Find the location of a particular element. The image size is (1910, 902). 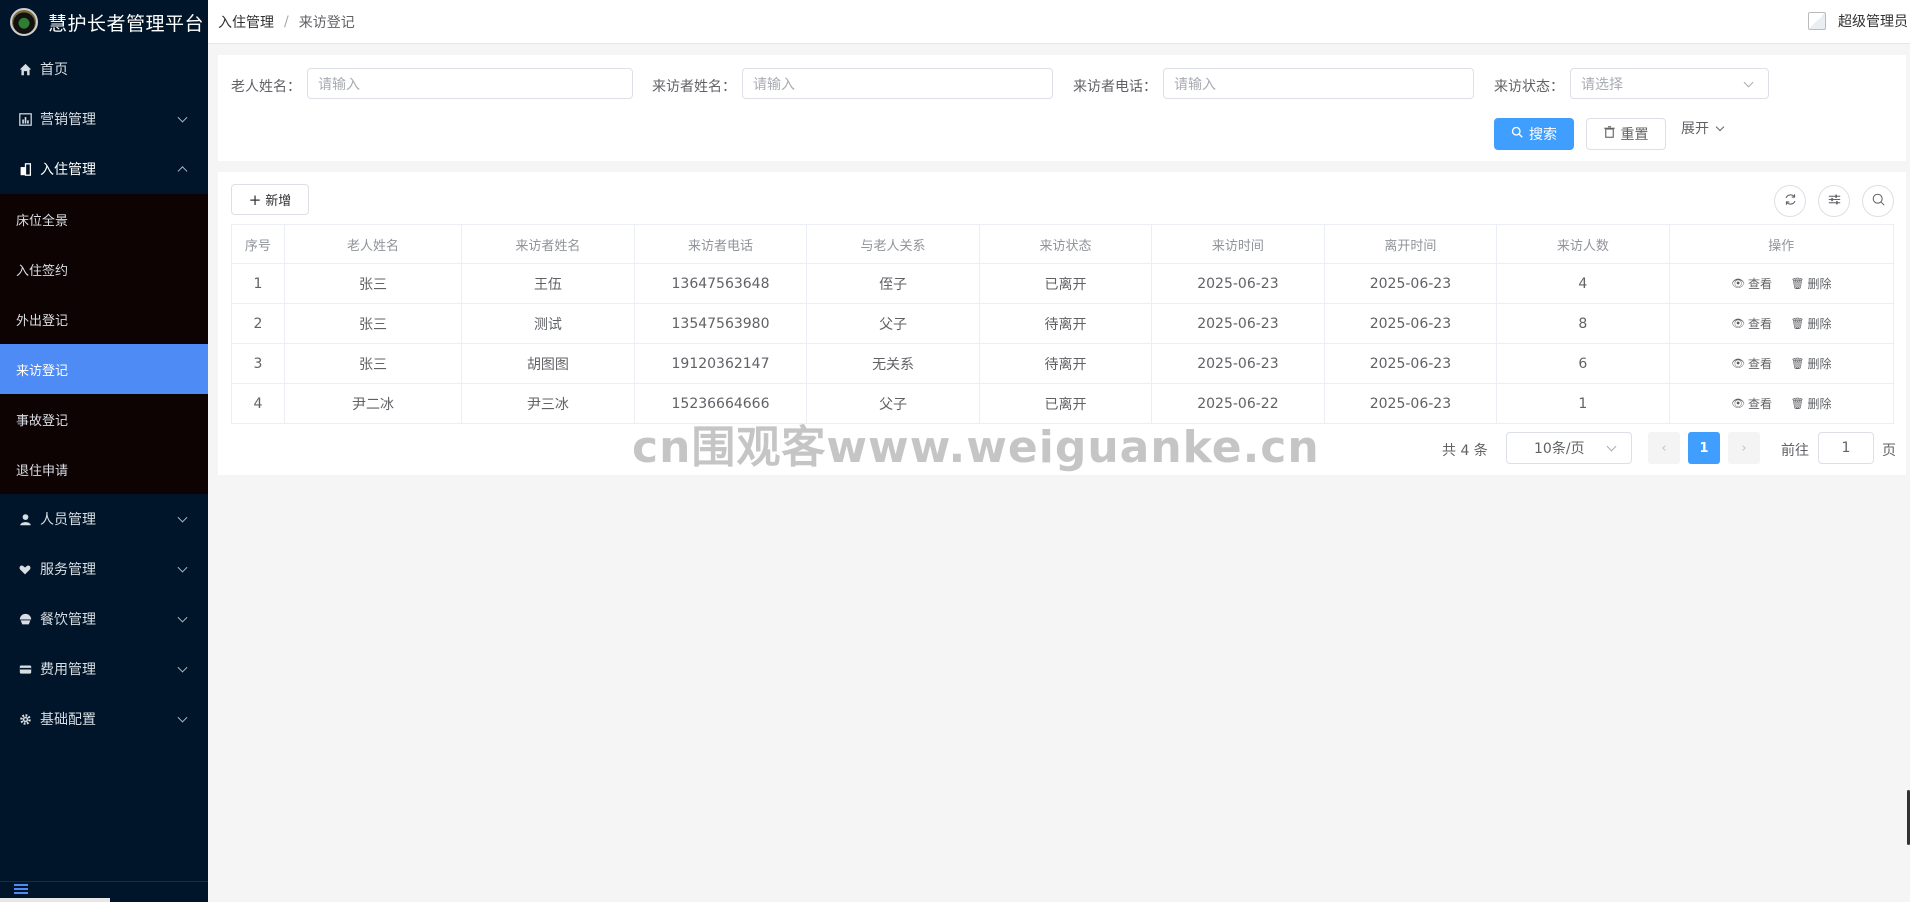

heart-hand-icon is located at coordinates (25, 569).